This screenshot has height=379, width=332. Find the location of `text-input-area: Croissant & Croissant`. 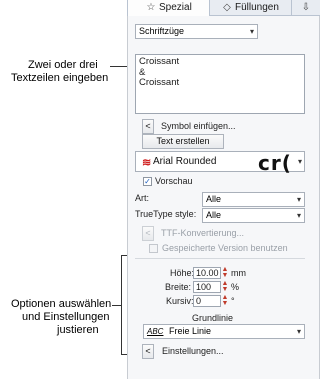

text-input-area: Croissant & Croissant is located at coordinates (220, 84).